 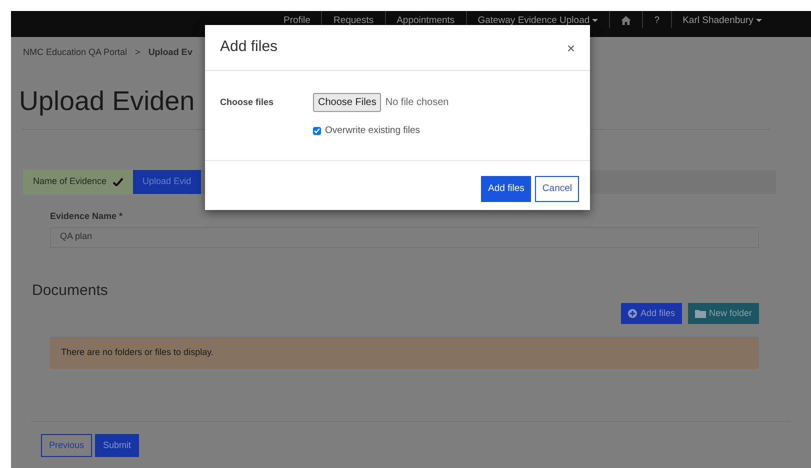 What do you see at coordinates (626, 20) in the screenshot?
I see `home-icon` at bounding box center [626, 20].